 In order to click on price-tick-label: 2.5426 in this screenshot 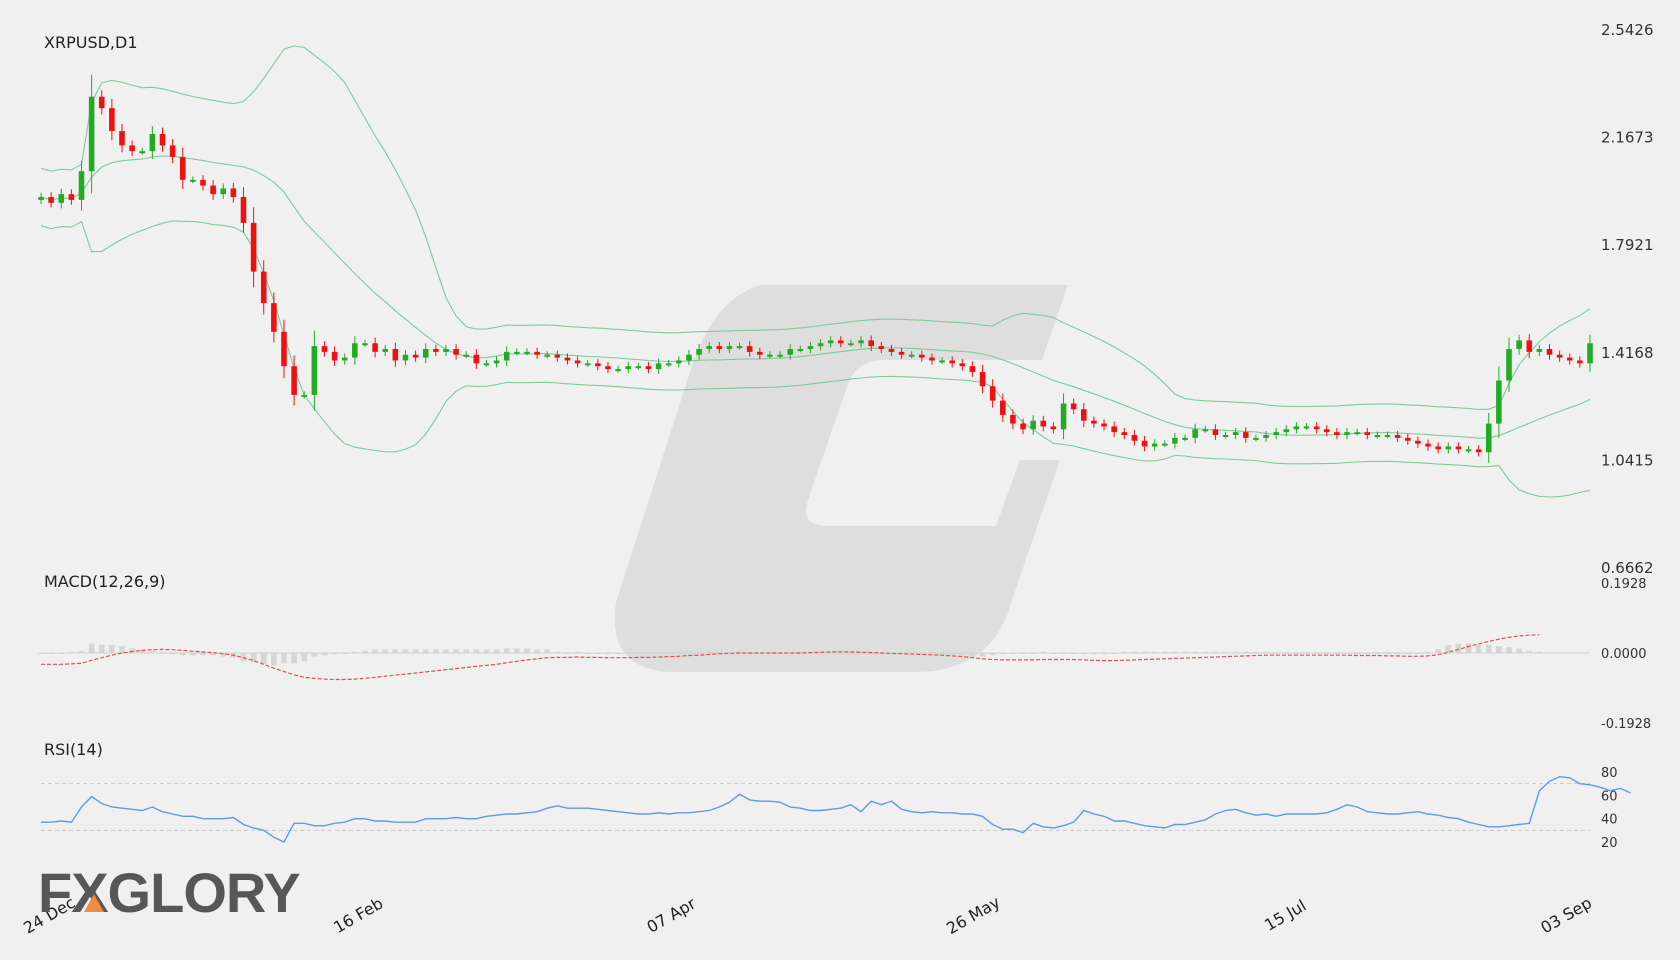, I will do `click(1627, 30)`.